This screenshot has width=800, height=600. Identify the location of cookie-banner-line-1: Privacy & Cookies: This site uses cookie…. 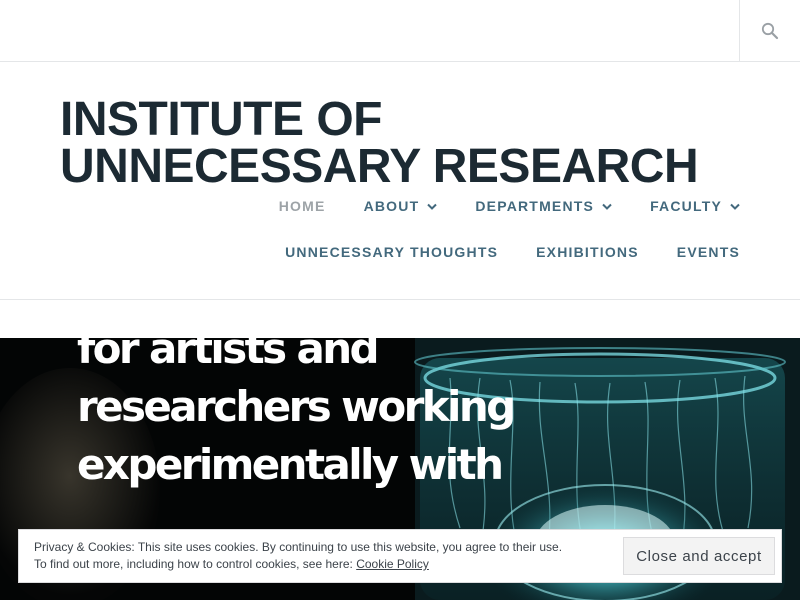
(298, 547).